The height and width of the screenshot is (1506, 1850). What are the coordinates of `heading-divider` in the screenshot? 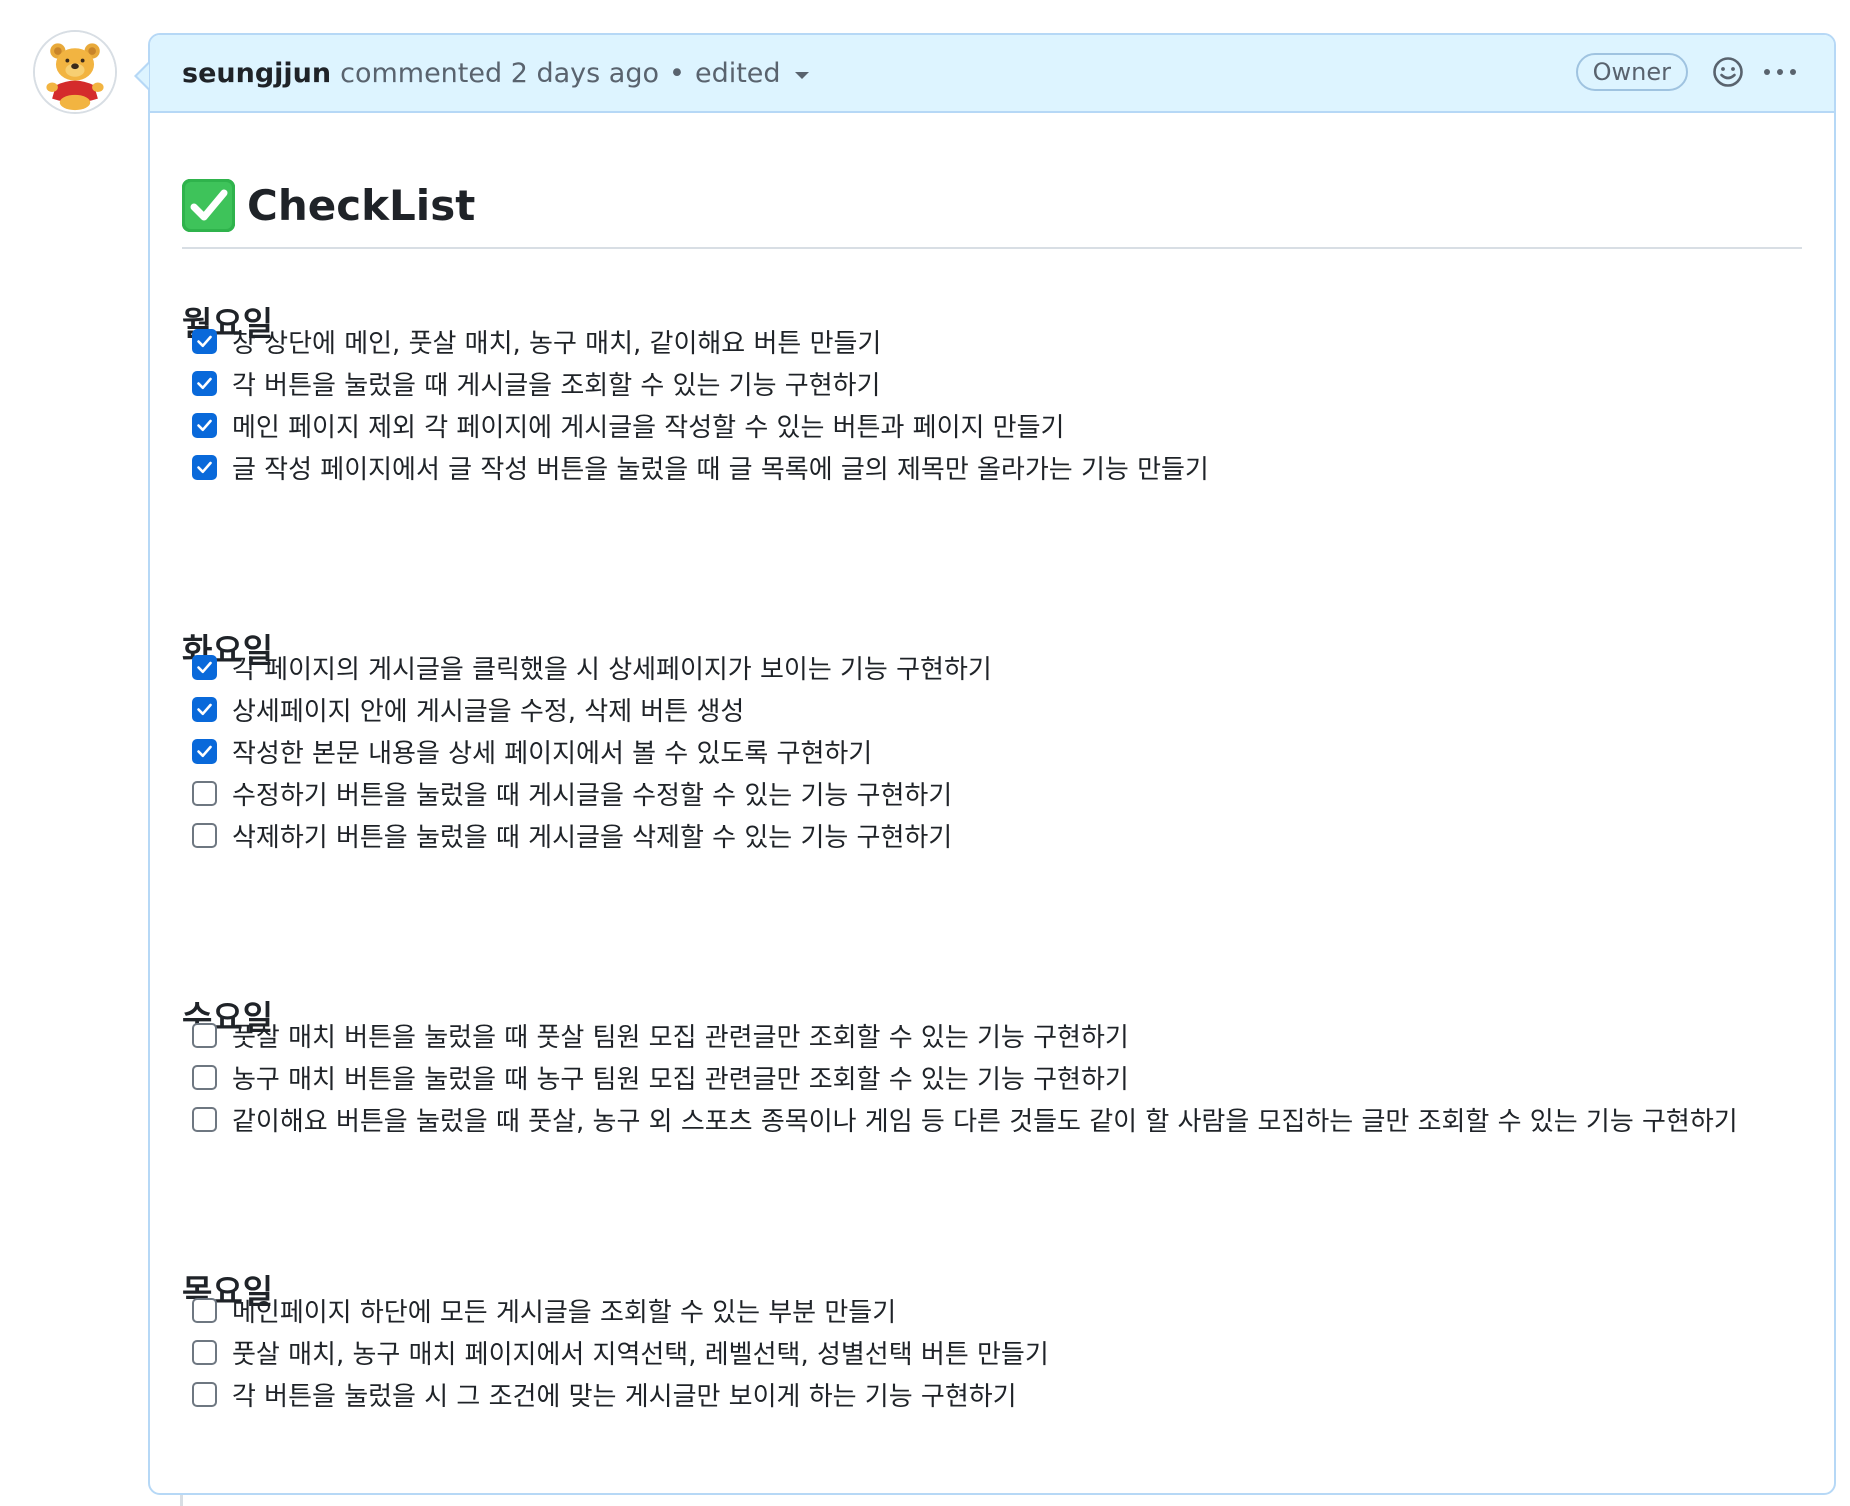 It's located at (992, 248).